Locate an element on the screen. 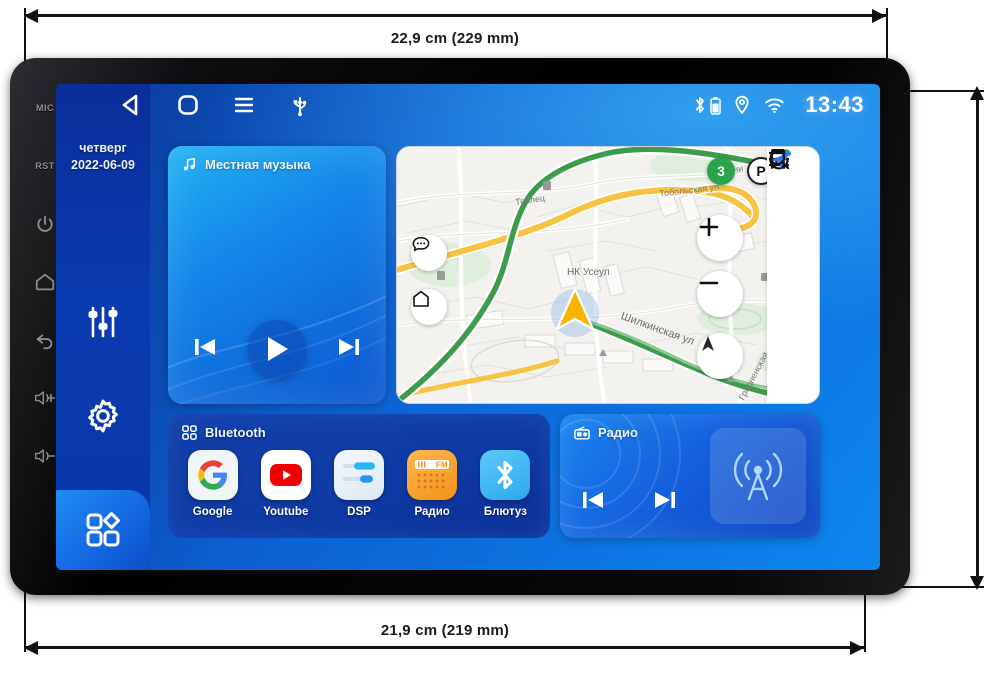 The width and height of the screenshot is (1000, 673). app-youtube-label: Youtube is located at coordinates (286, 512).